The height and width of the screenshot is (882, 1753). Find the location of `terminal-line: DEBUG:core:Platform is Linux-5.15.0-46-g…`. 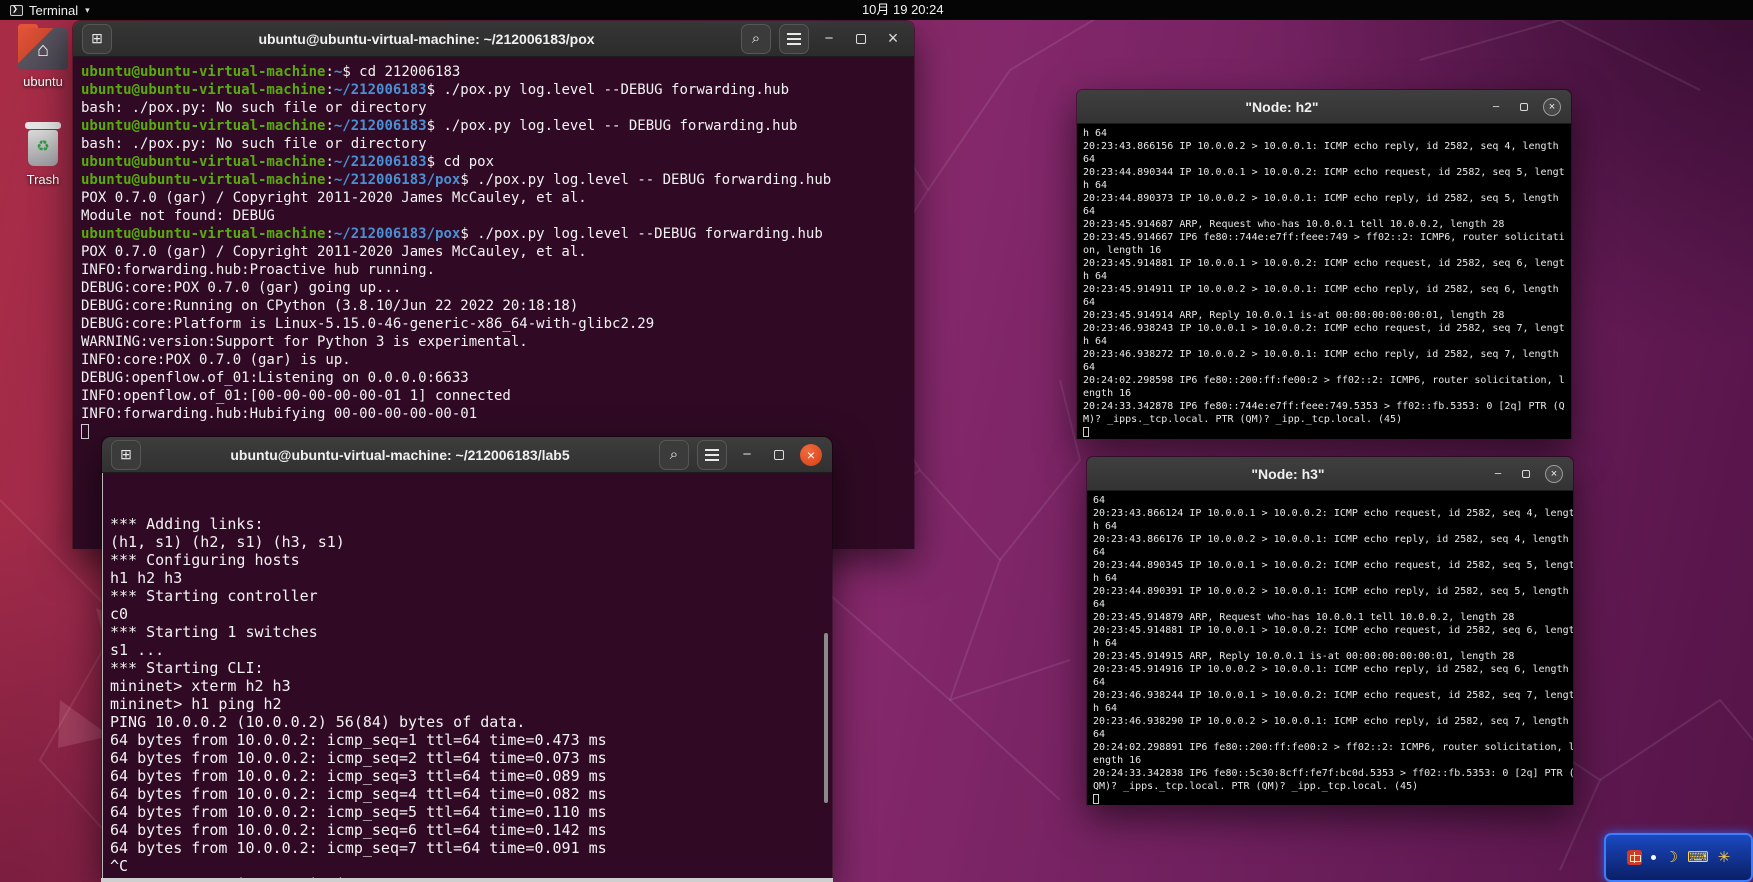

terminal-line: DEBUG:core:Platform is Linux-5.15.0-46-g… is located at coordinates (368, 324).